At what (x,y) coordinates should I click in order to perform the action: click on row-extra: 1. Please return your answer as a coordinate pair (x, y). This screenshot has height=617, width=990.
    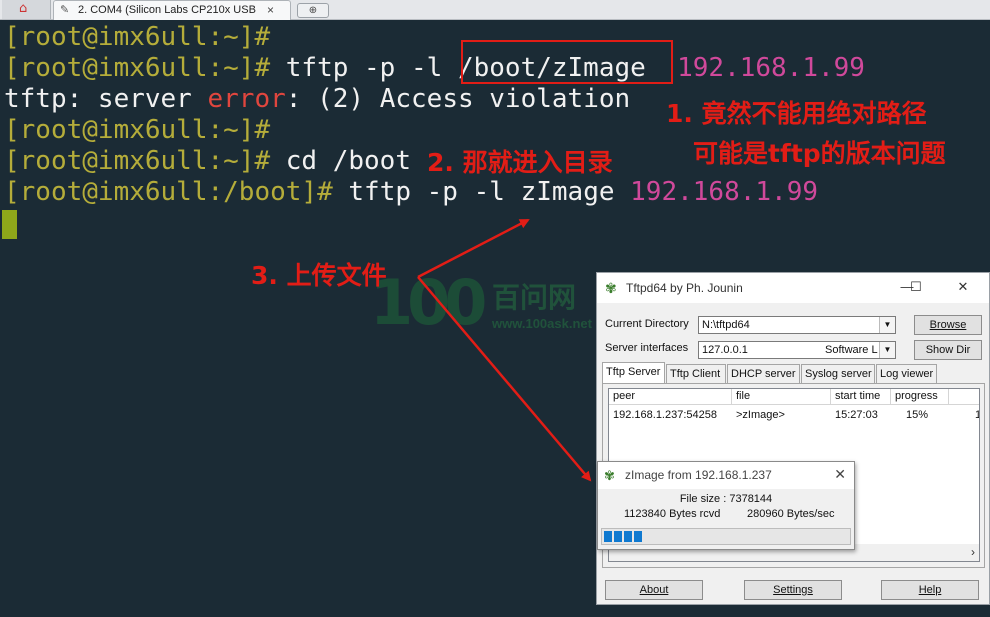
    Looking at the image, I should click on (977, 415).